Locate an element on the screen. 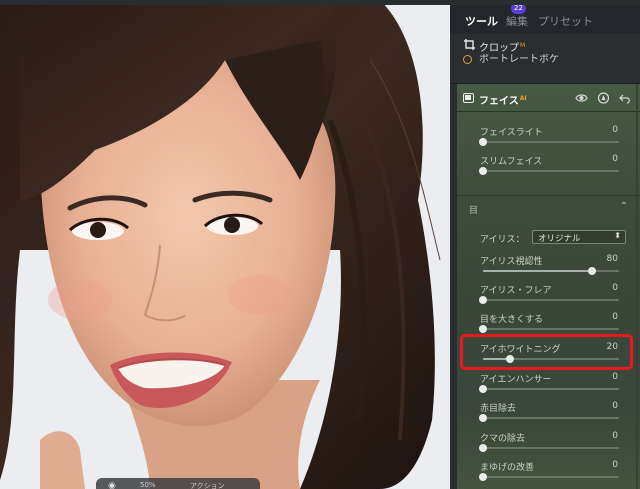  window-top-edge is located at coordinates (320, 2).